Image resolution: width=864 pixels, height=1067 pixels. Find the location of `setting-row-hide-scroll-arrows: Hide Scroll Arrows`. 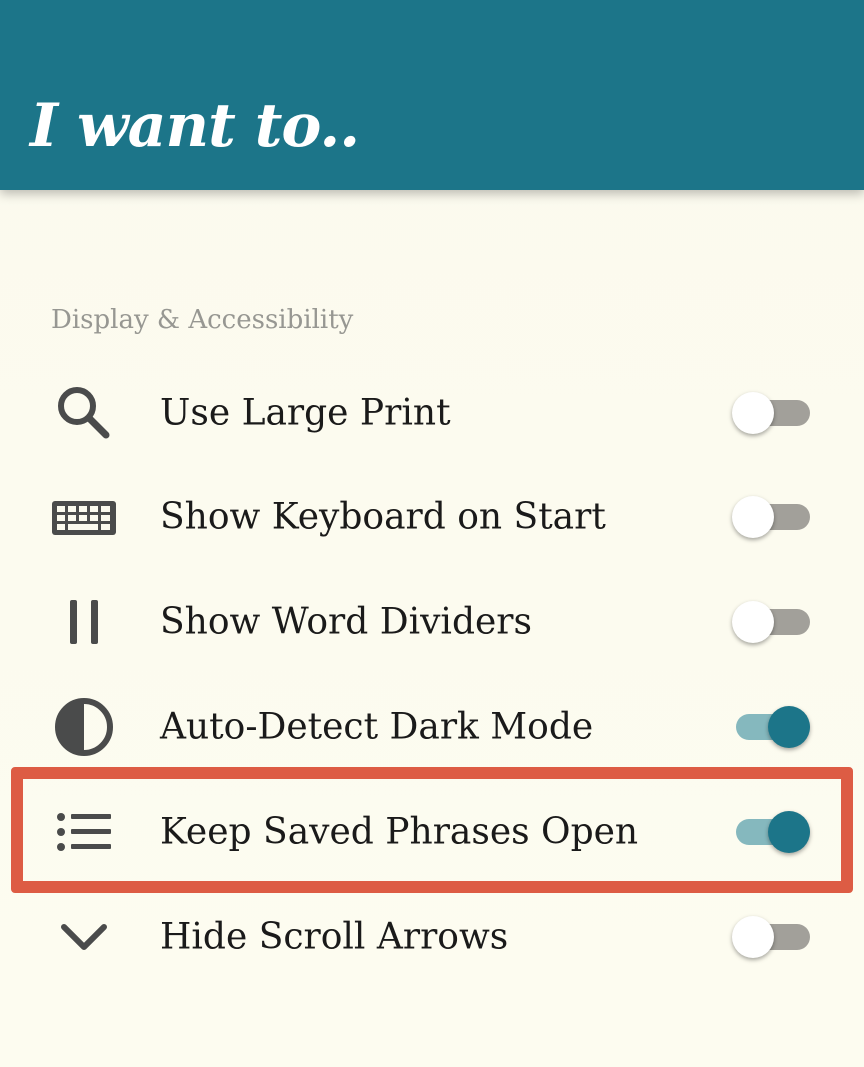

setting-row-hide-scroll-arrows: Hide Scroll Arrows is located at coordinates (432, 936).